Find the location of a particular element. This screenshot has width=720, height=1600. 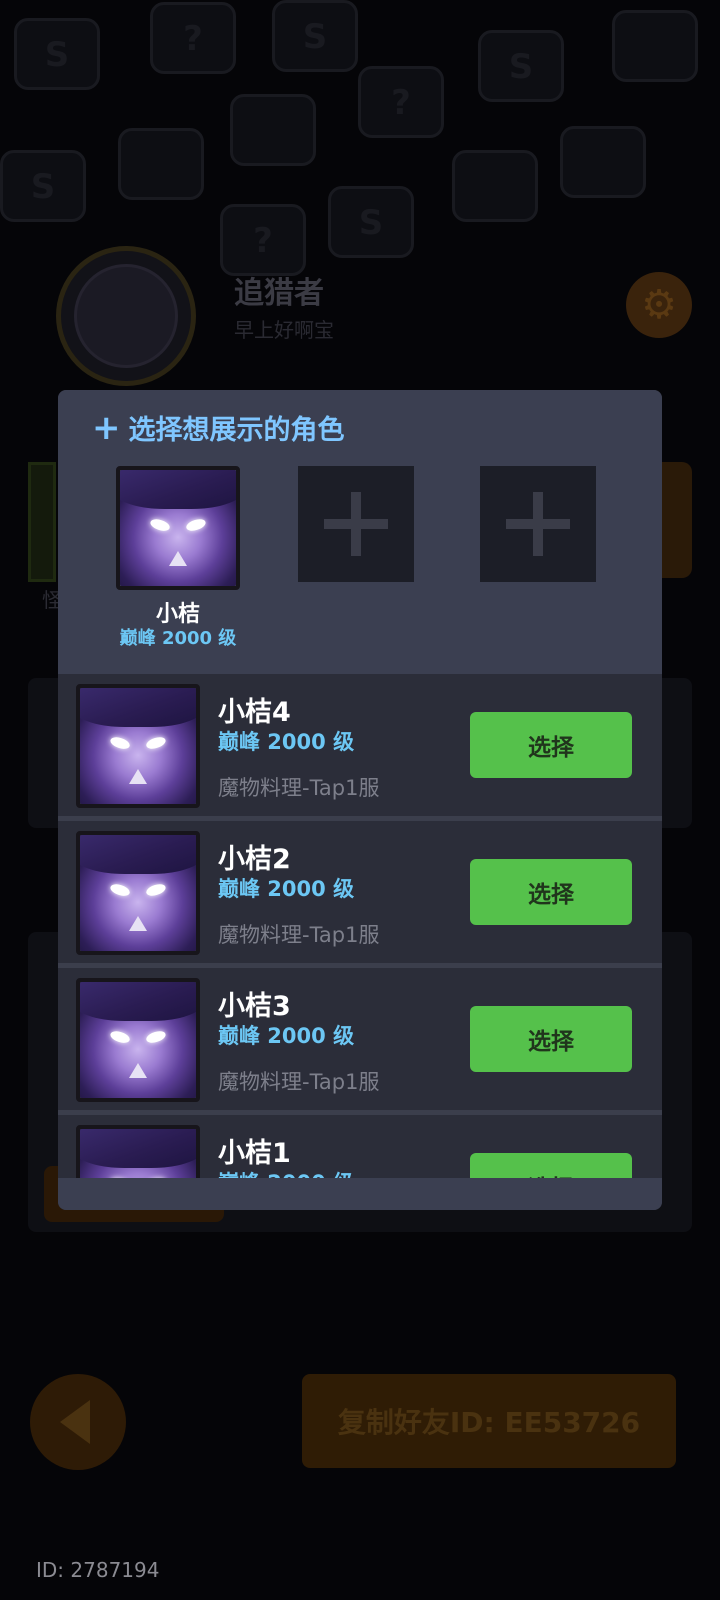

avatar-image is located at coordinates (126, 316).